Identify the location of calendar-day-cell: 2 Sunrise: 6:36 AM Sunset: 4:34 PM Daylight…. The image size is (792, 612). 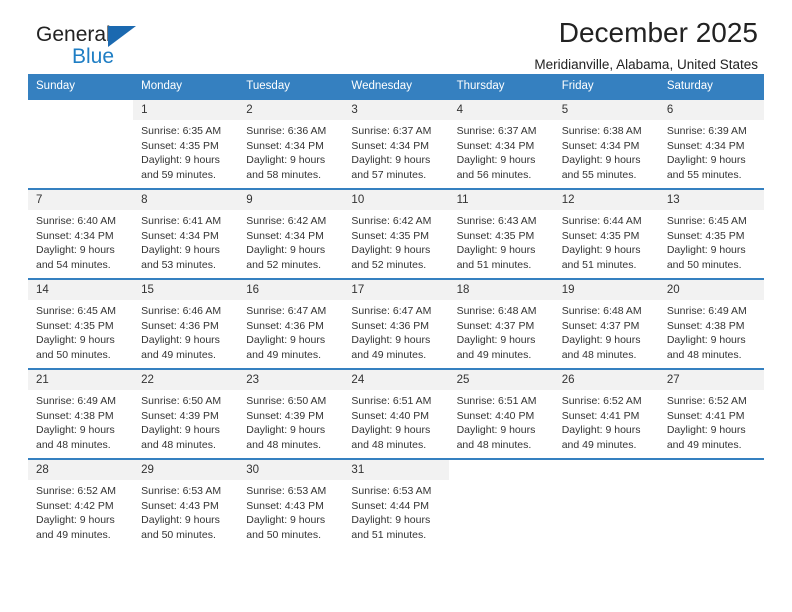
(291, 143).